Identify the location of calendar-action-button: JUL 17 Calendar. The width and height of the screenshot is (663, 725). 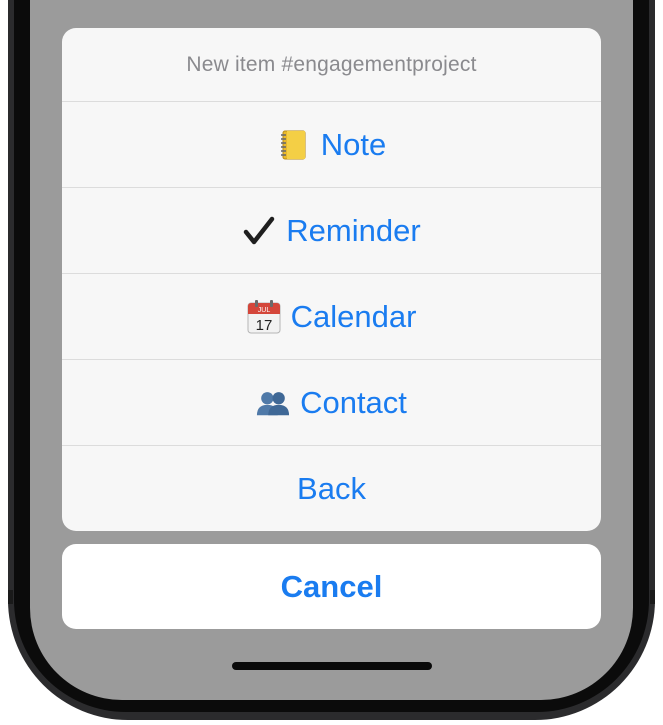
(331, 317).